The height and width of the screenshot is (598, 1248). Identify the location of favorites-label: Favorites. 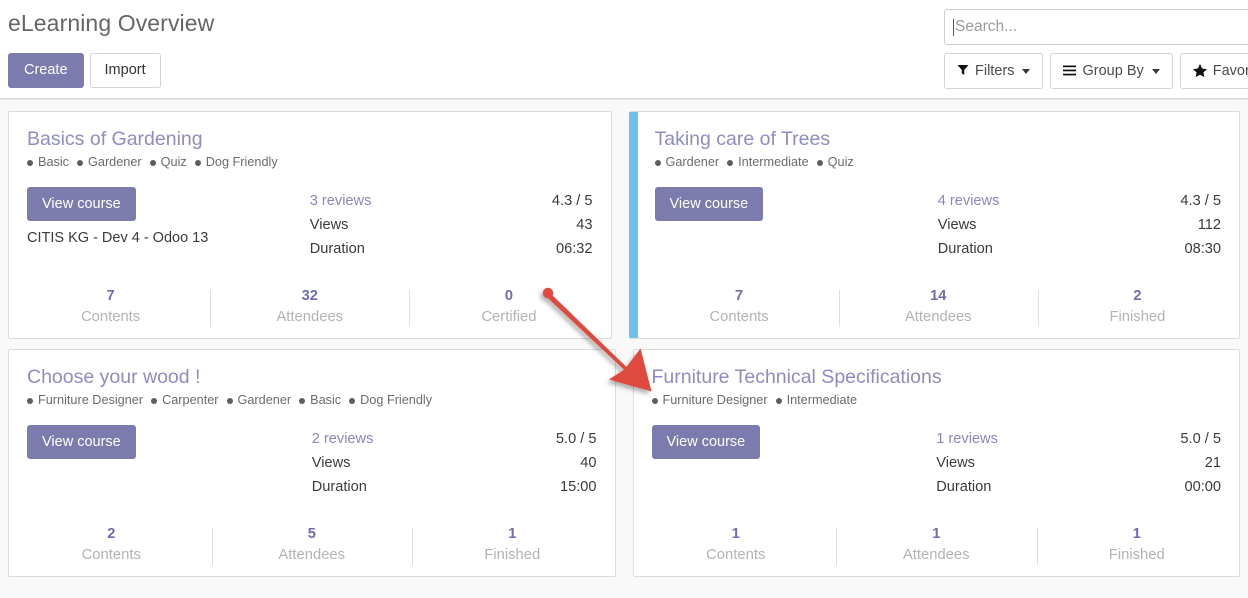
(1230, 71).